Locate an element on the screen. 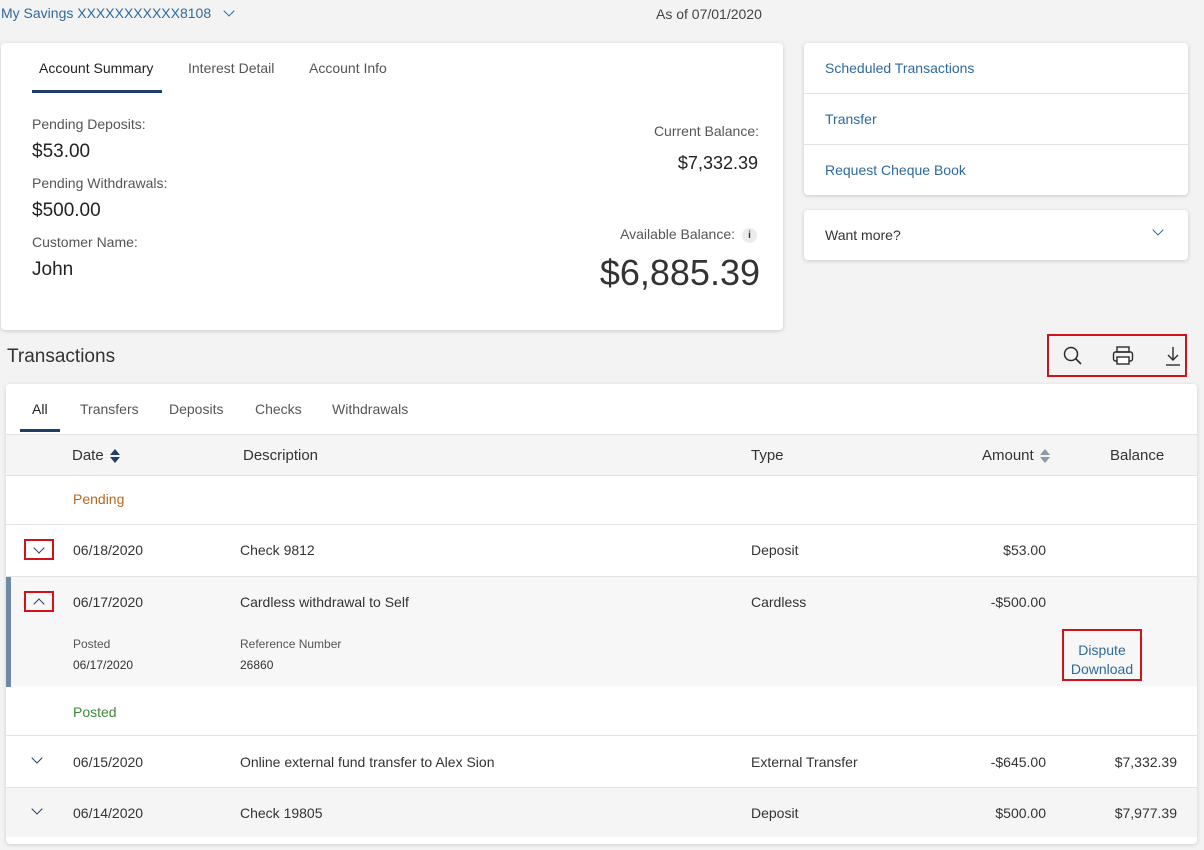 This screenshot has height=850, width=1204. chevron-up-icon is located at coordinates (39, 604).